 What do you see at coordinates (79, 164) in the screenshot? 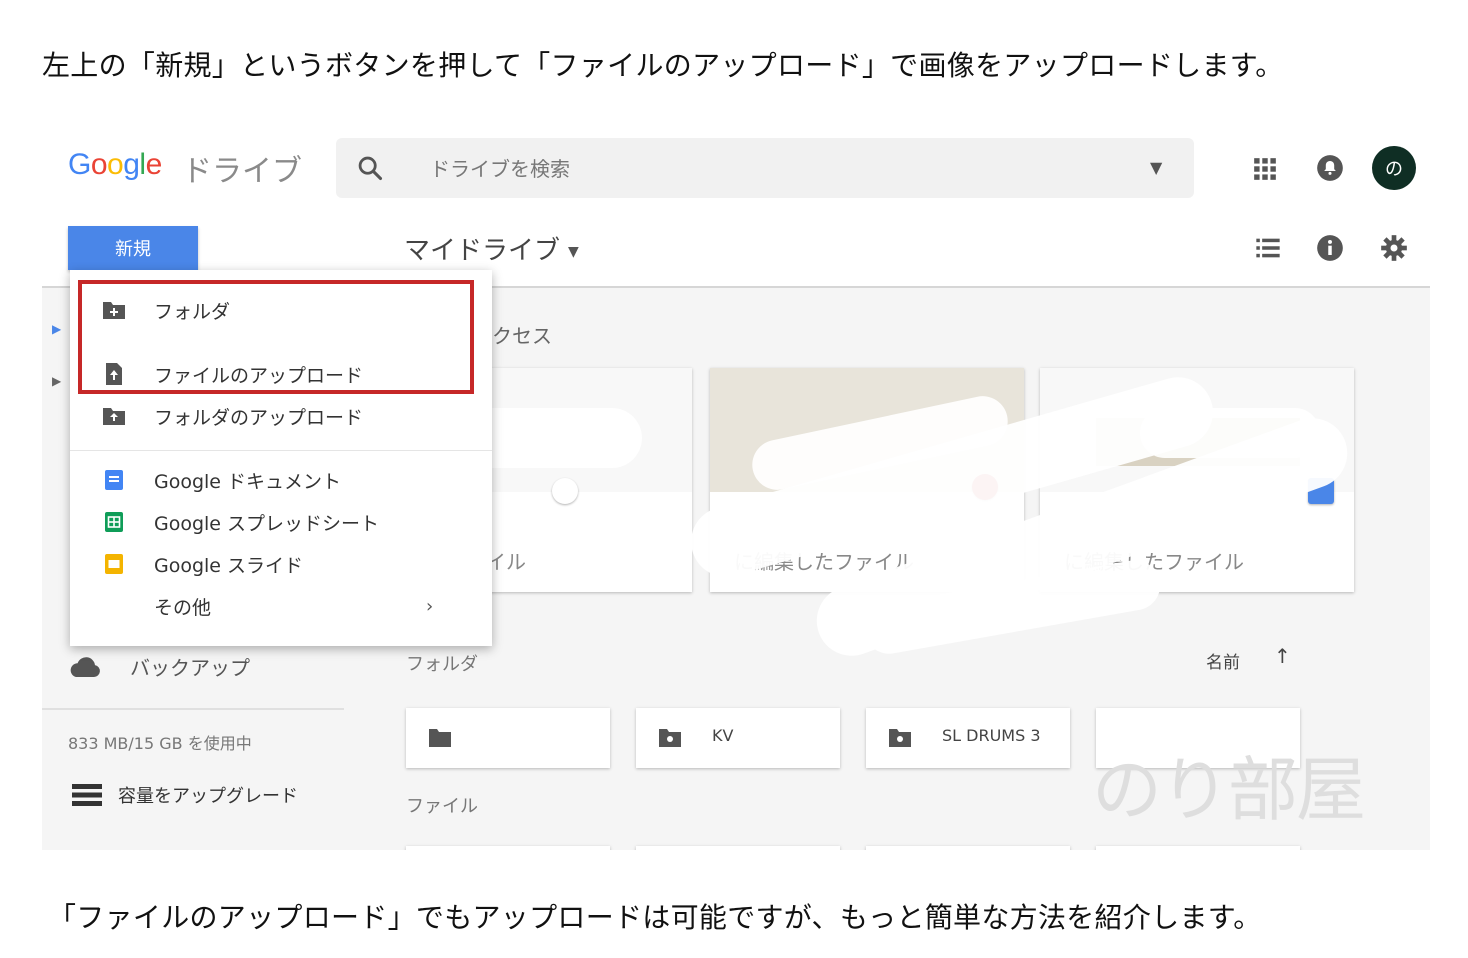
I see `logo-letter: G` at bounding box center [79, 164].